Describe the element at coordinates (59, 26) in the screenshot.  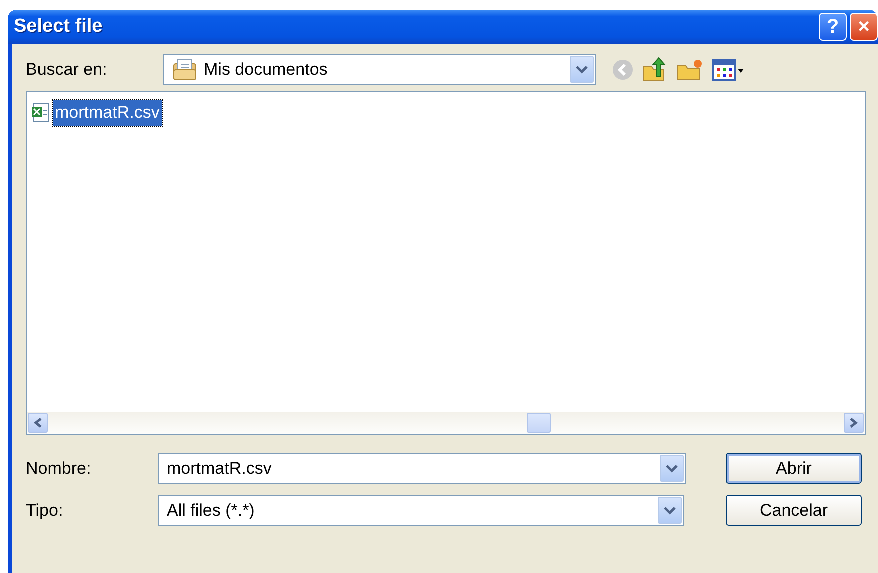
I see `window-title: Select file` at that location.